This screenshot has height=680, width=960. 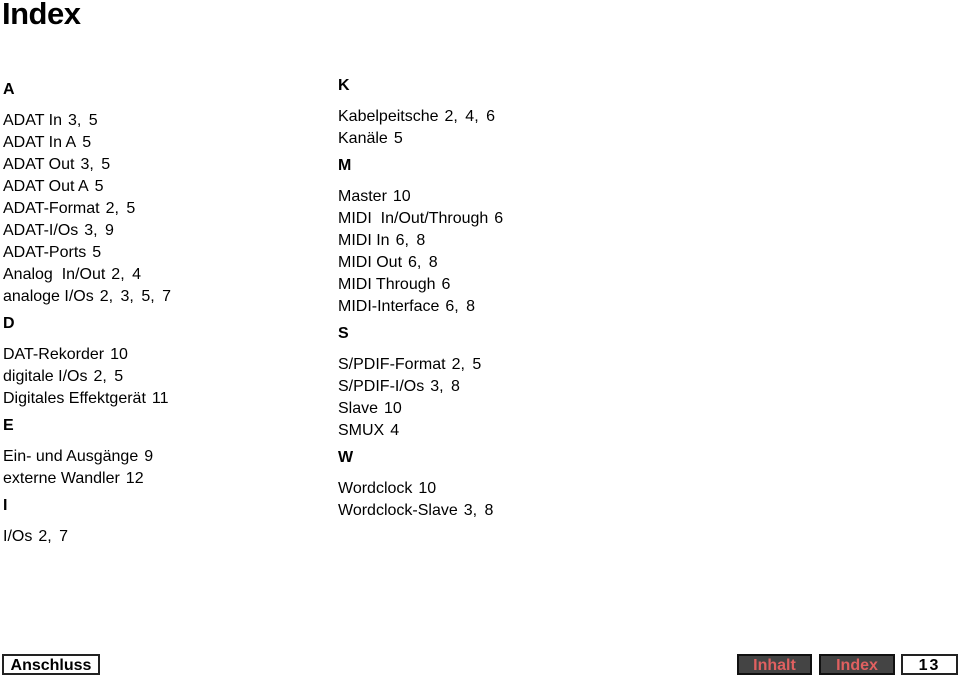 What do you see at coordinates (87, 457) in the screenshot?
I see `index-entry: Ein- und Ausgänge 9` at bounding box center [87, 457].